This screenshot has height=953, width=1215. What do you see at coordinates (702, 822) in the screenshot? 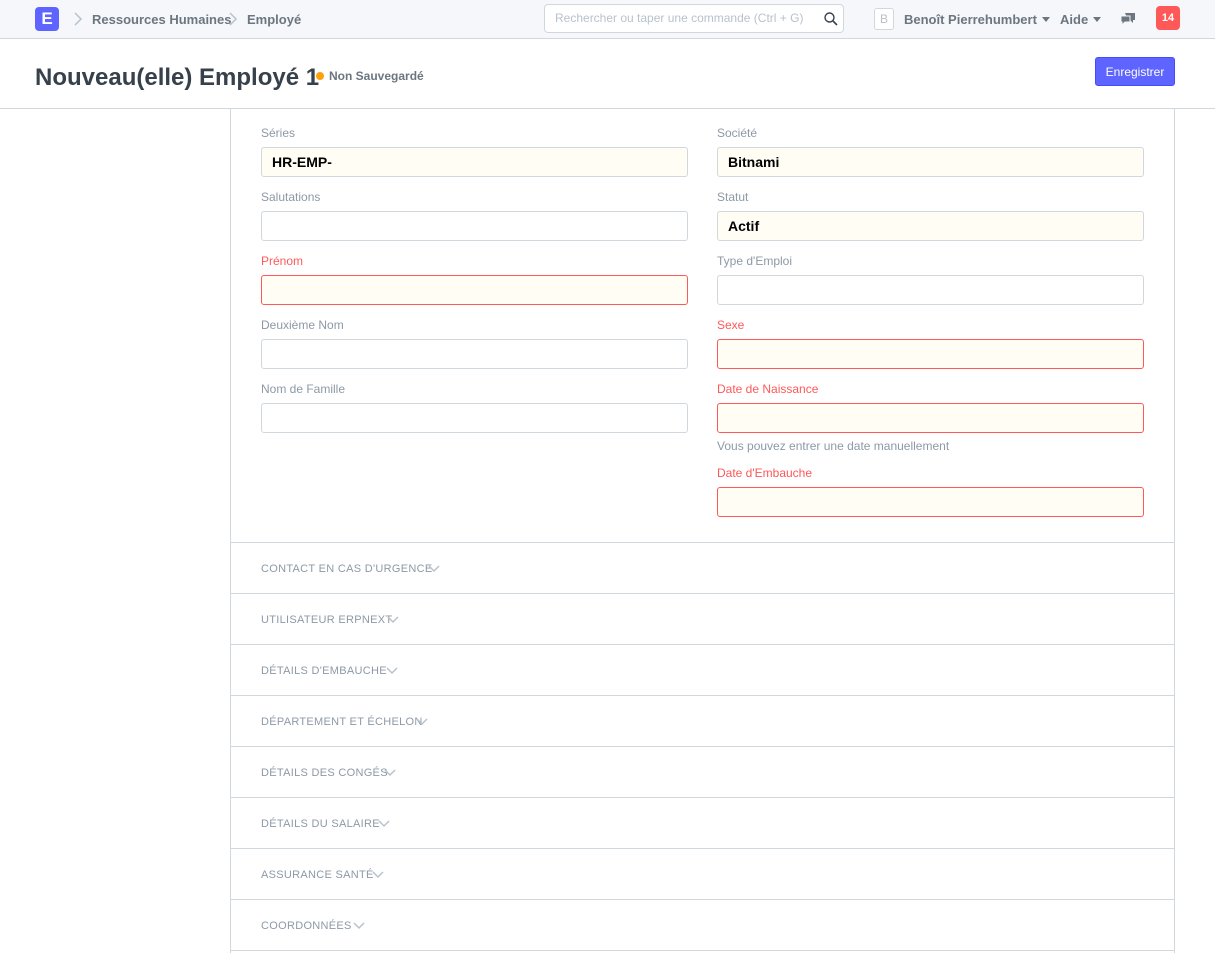
I see `section-salary-details: DÉTAILS DU SALAIRE` at bounding box center [702, 822].